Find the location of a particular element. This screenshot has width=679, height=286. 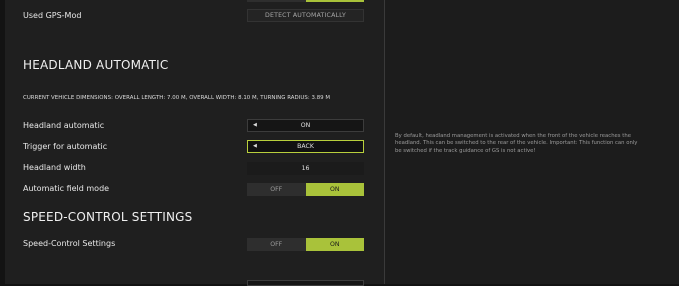

field-mode-on: ON is located at coordinates (334, 189).